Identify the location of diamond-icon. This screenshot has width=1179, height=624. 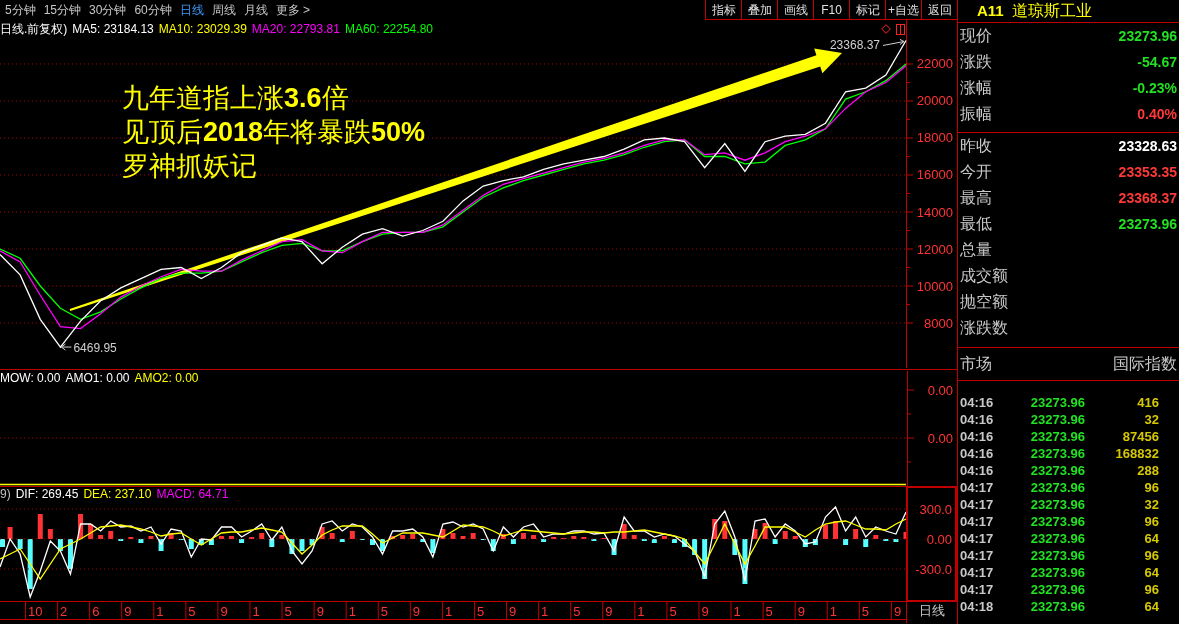
(886, 29).